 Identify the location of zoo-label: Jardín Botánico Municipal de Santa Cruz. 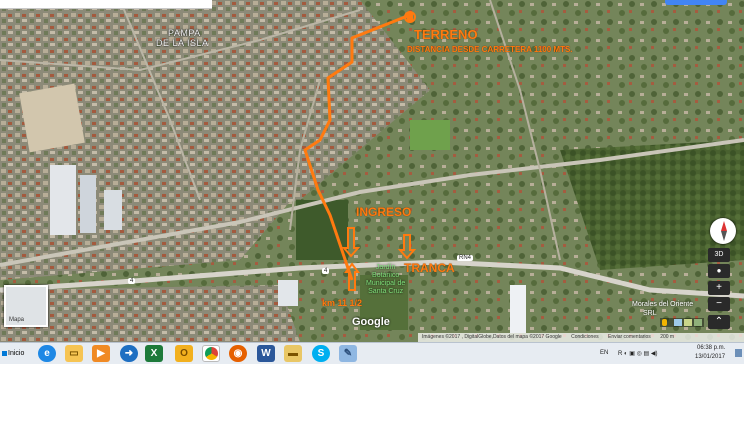
(386, 279).